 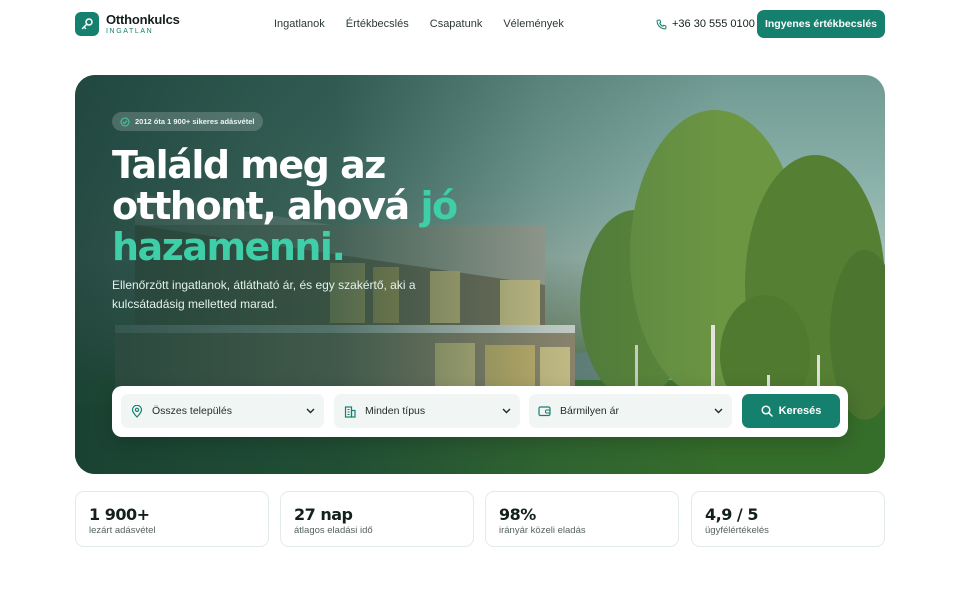 I want to click on badge-text: 2012 óta 1 900+ sikeres adásvétel, so click(x=195, y=121).